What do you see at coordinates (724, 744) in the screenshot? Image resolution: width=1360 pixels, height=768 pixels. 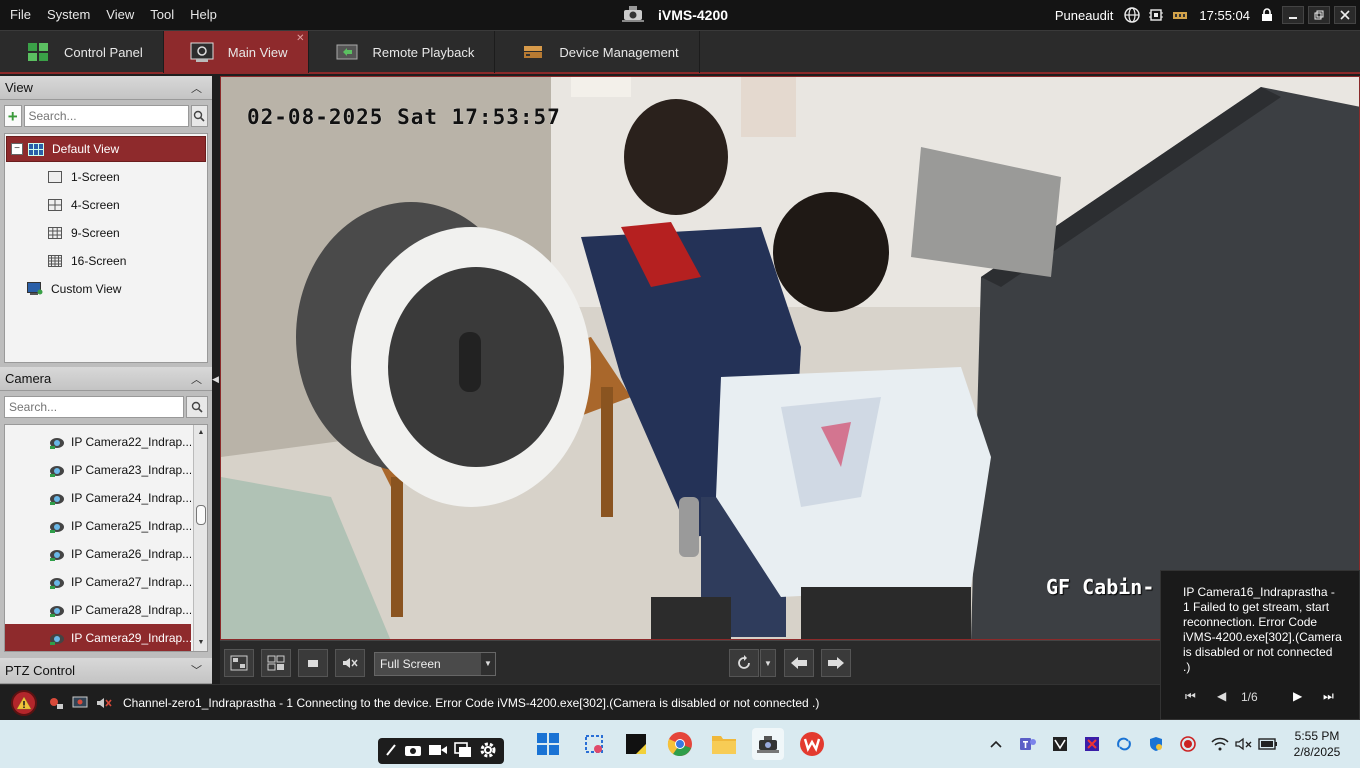 I see `file-explorer-app` at bounding box center [724, 744].